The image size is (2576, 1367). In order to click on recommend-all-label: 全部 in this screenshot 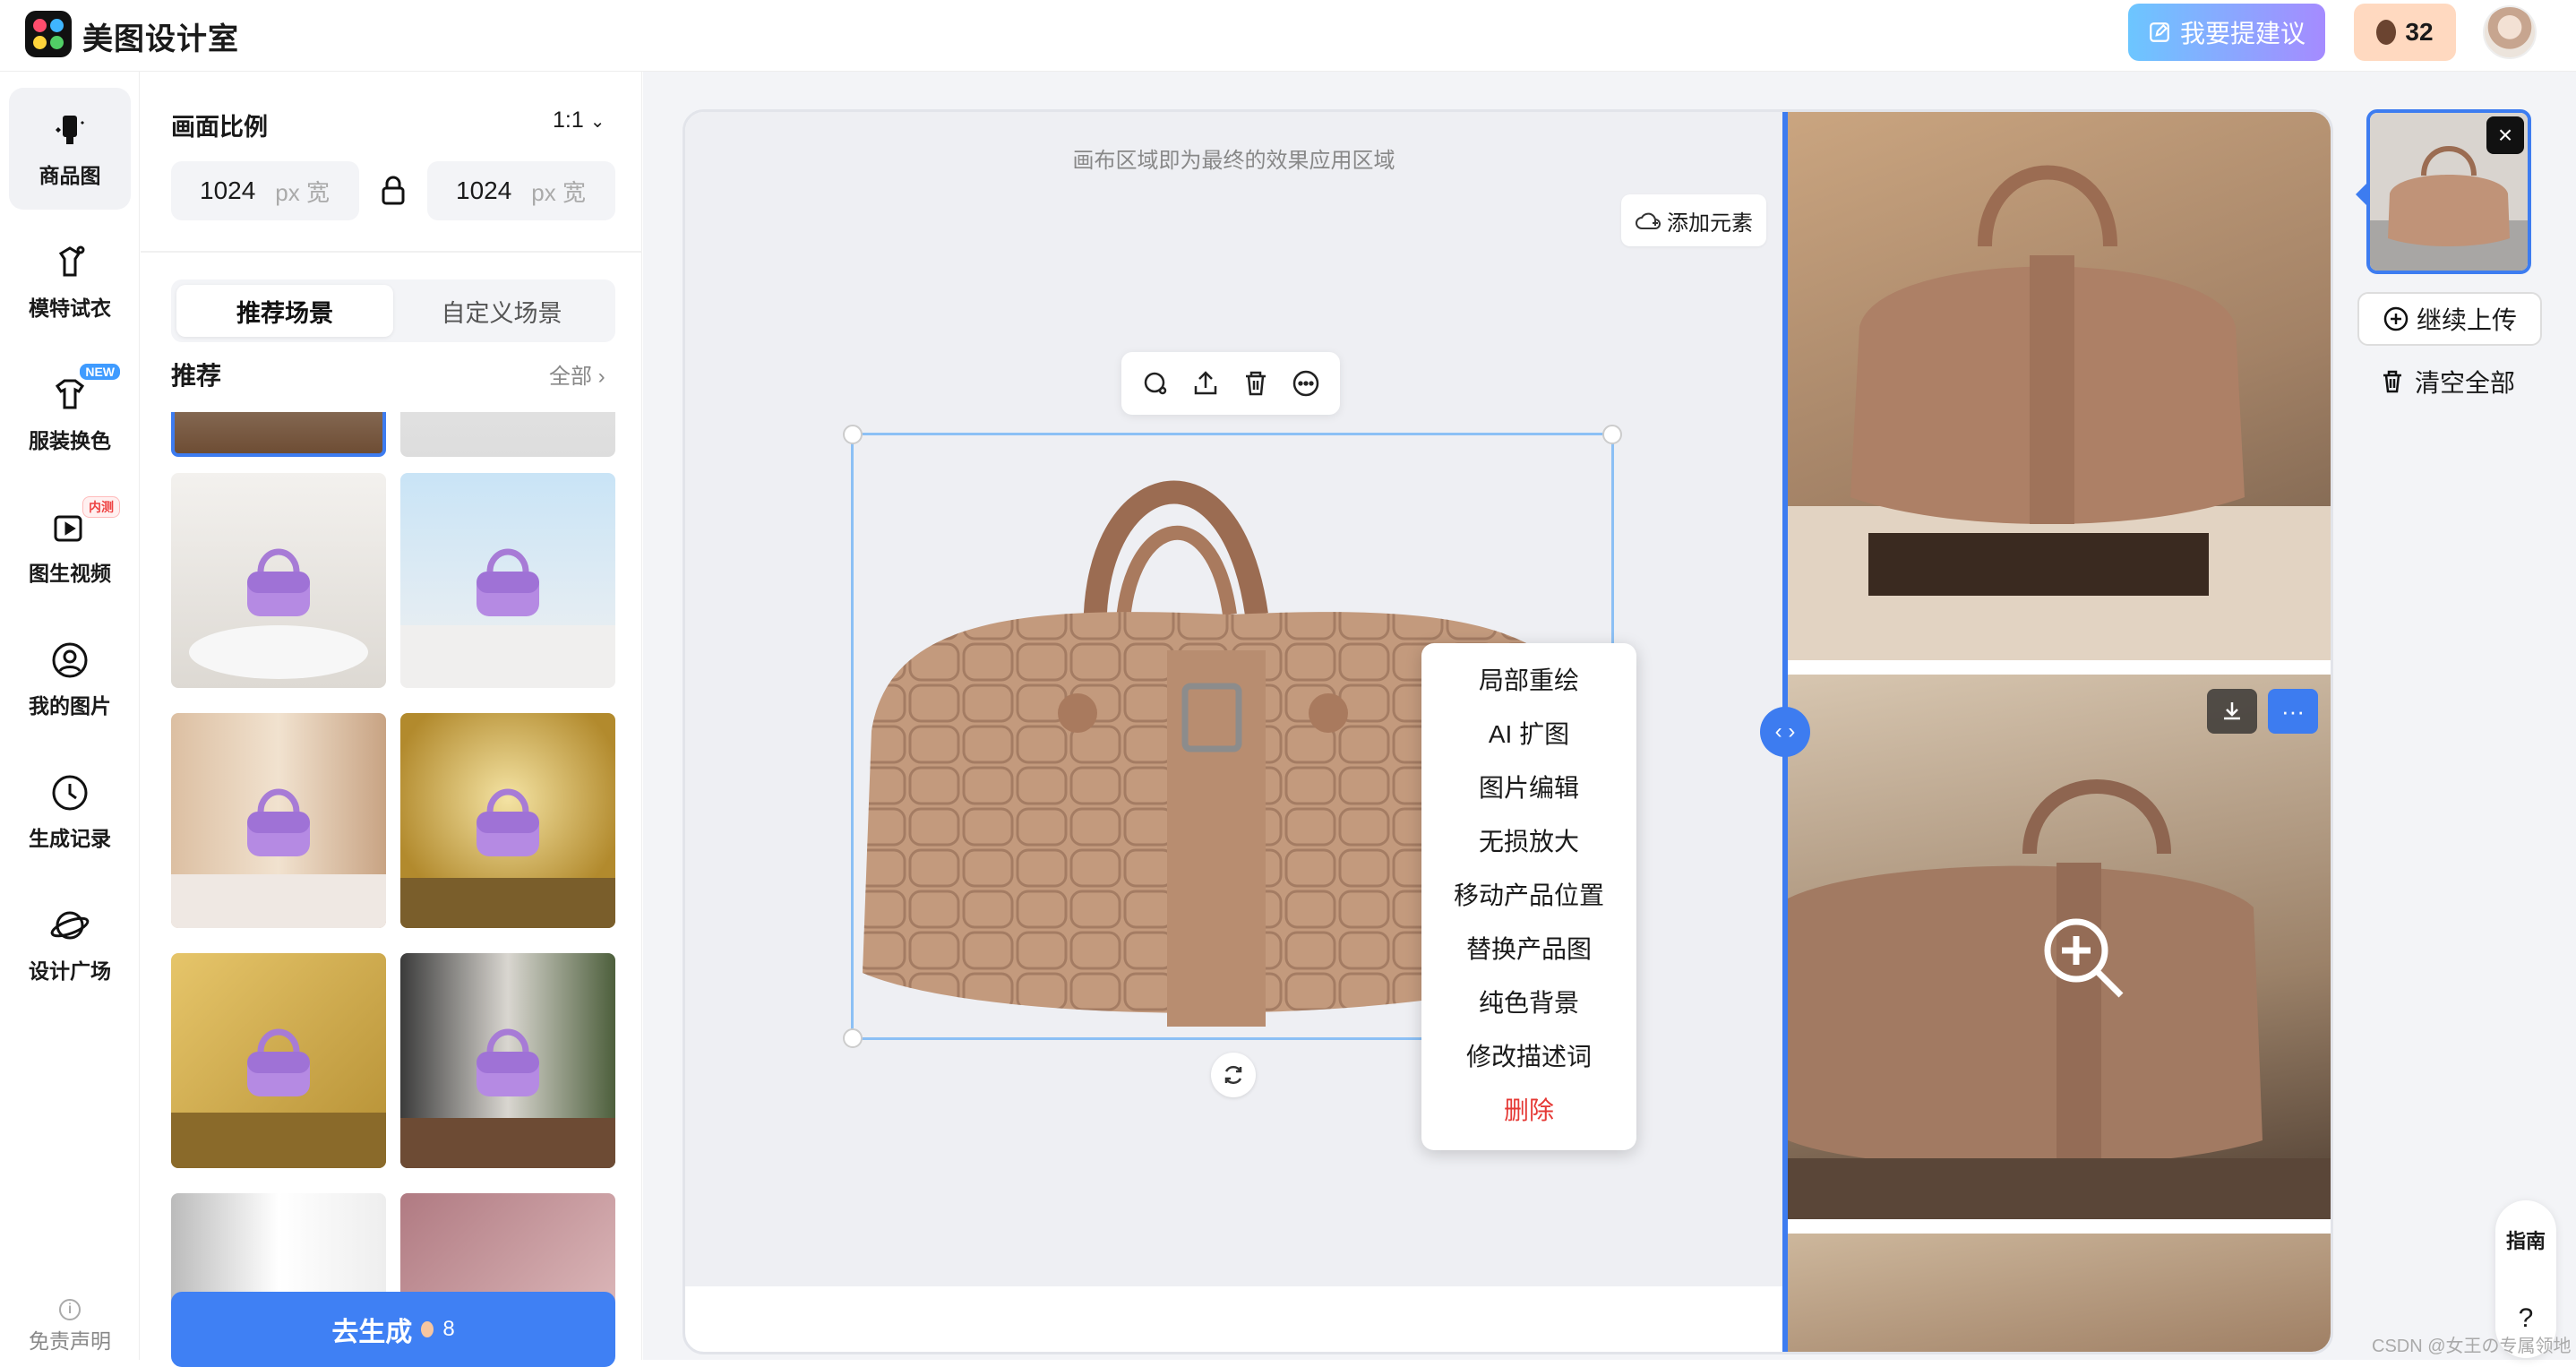, I will do `click(570, 377)`.